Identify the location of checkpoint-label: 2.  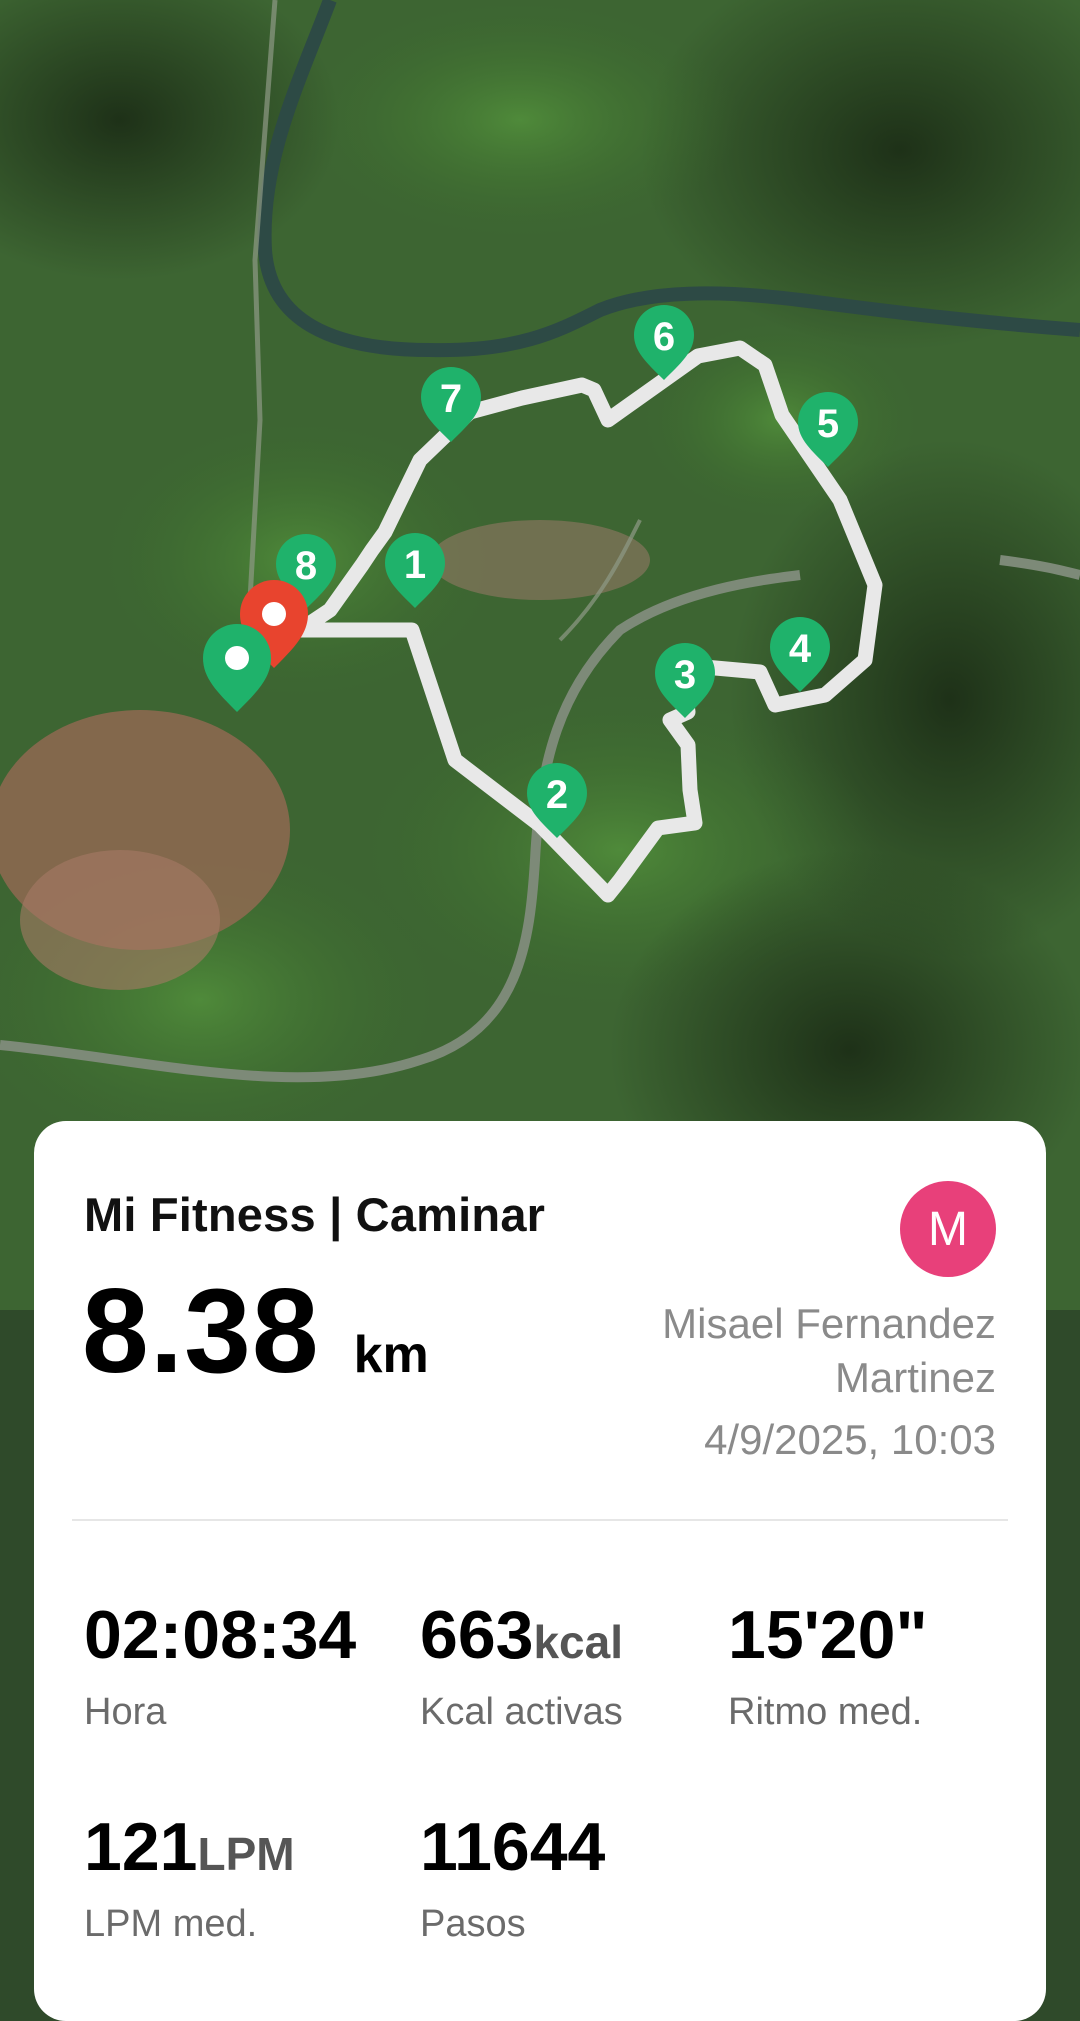
(557, 795).